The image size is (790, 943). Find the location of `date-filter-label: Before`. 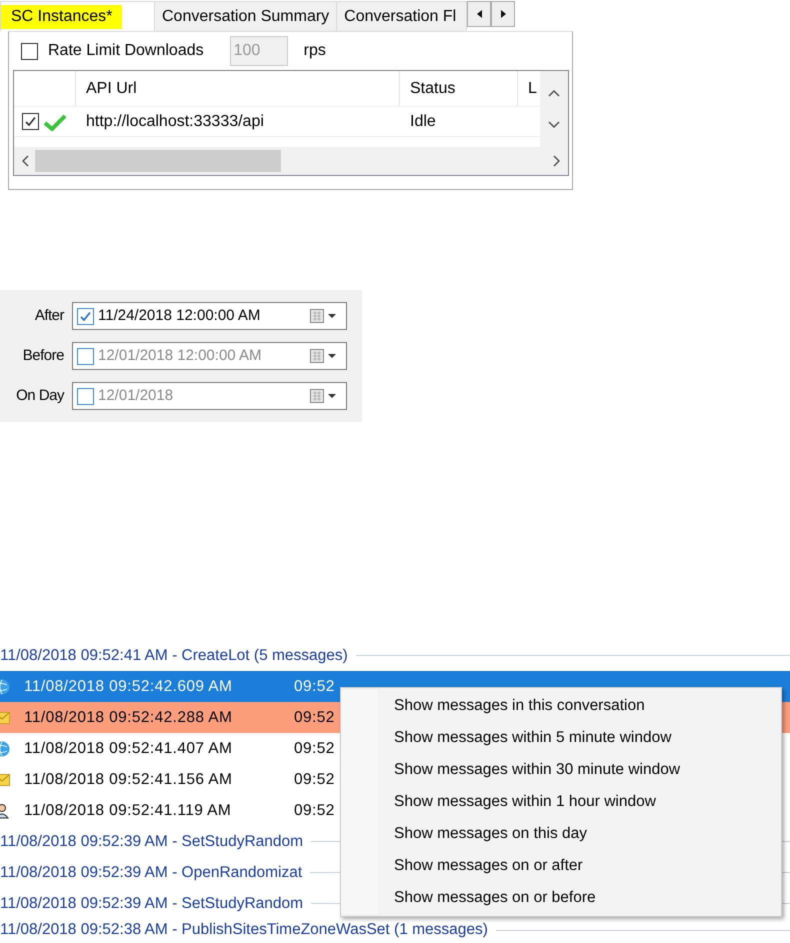

date-filter-label: Before is located at coordinates (43, 356).